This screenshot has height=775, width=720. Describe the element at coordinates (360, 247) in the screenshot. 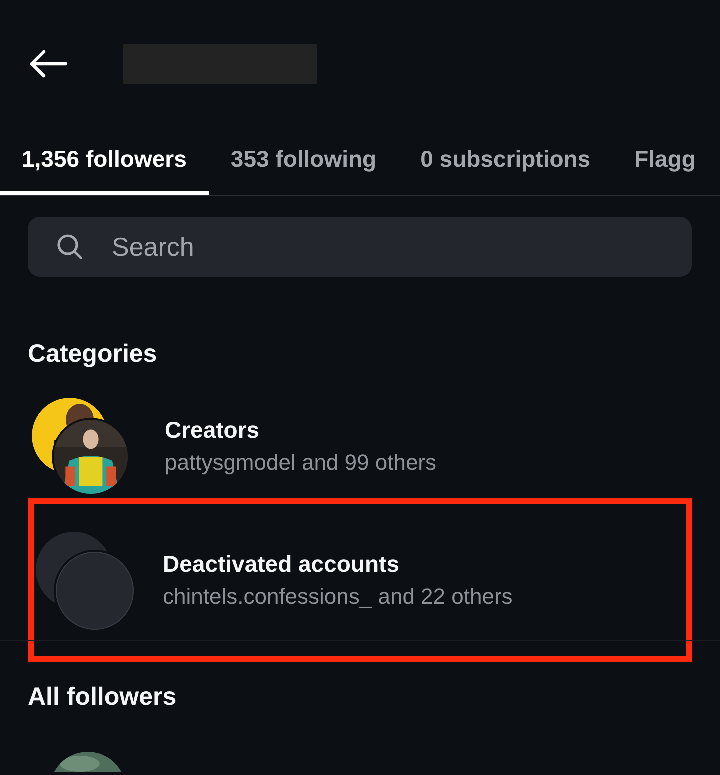

I see `search-field: Search` at that location.